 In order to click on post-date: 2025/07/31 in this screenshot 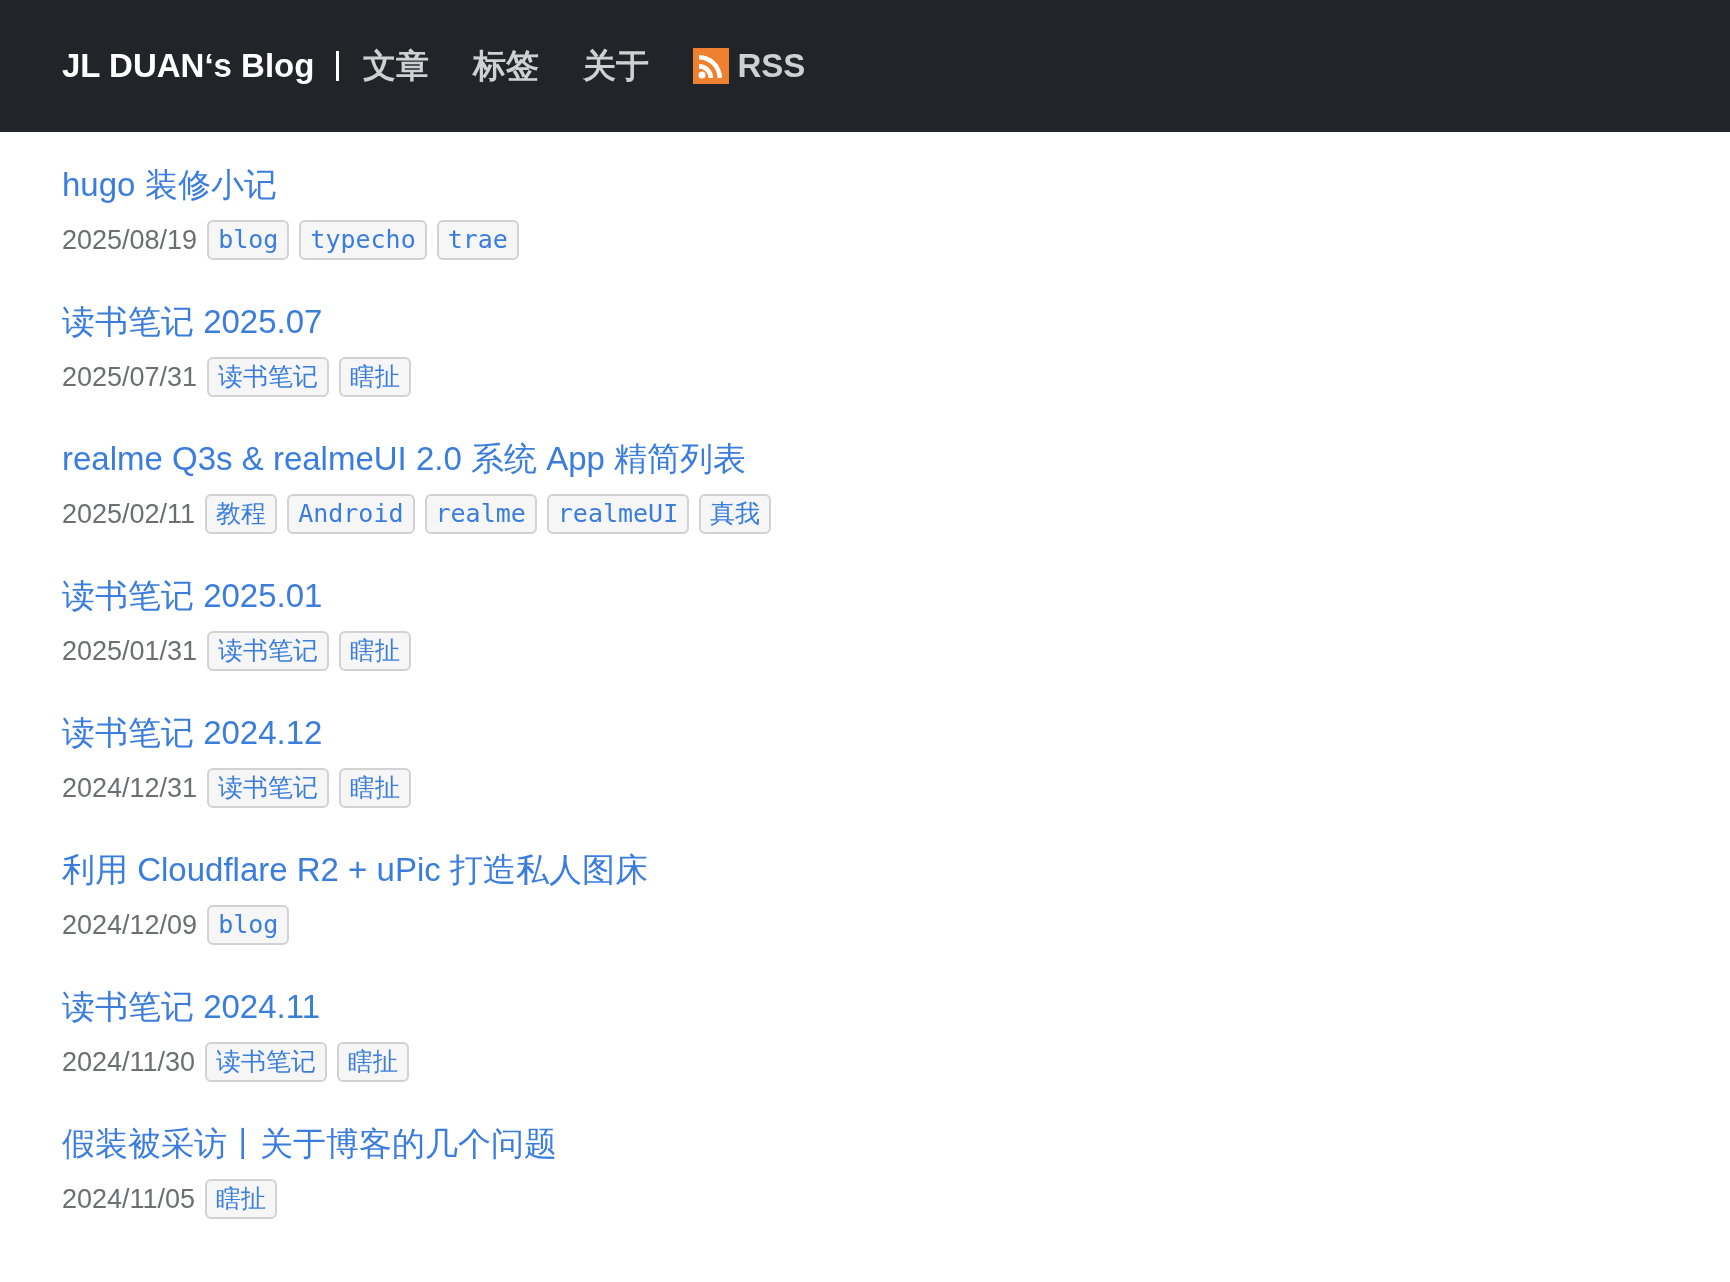, I will do `click(130, 377)`.